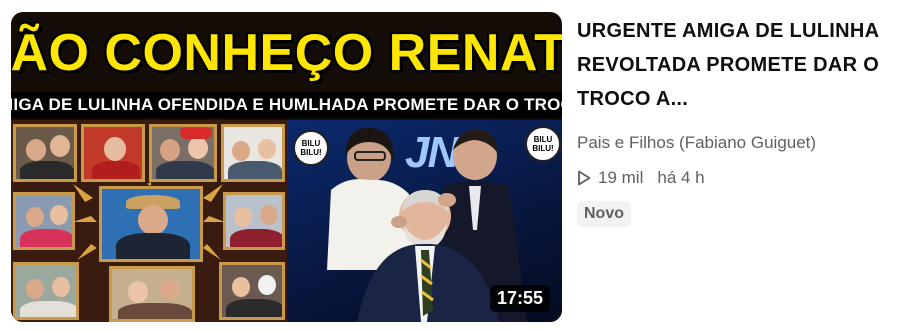  What do you see at coordinates (519, 298) in the screenshot?
I see `duration-badge: 17:55` at bounding box center [519, 298].